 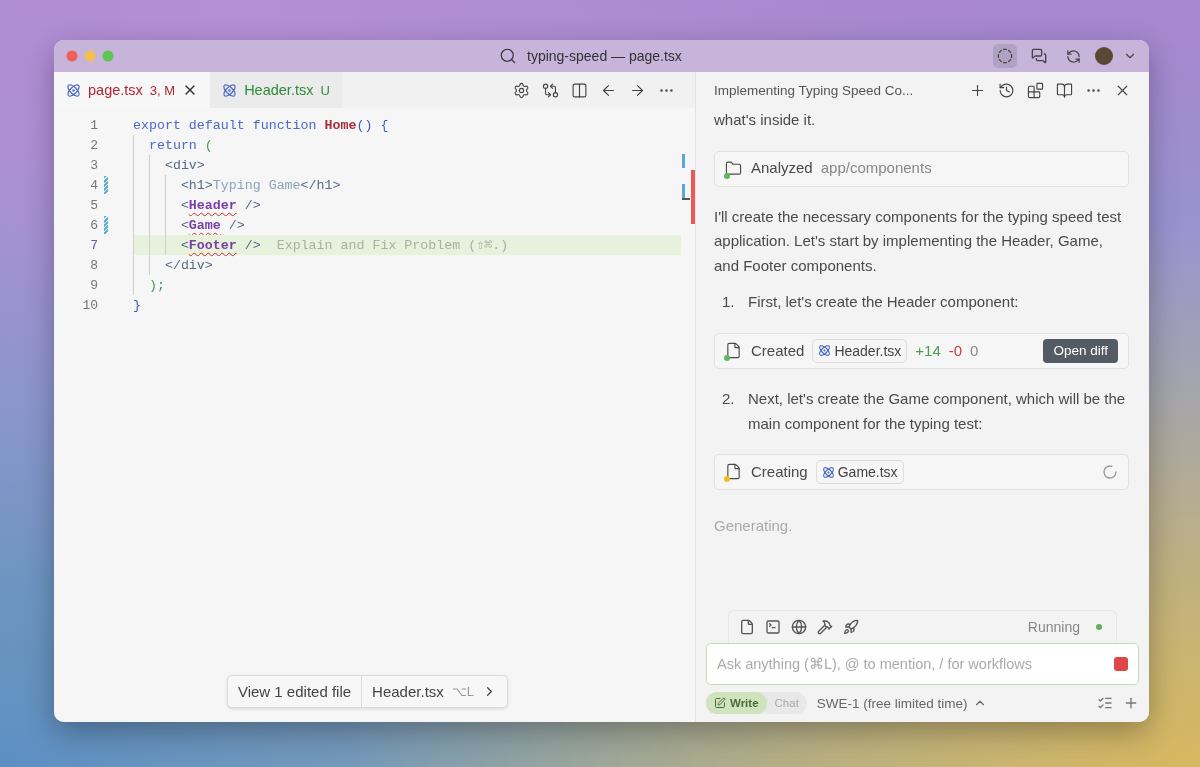 I want to click on line-number: 5, so click(x=93, y=205).